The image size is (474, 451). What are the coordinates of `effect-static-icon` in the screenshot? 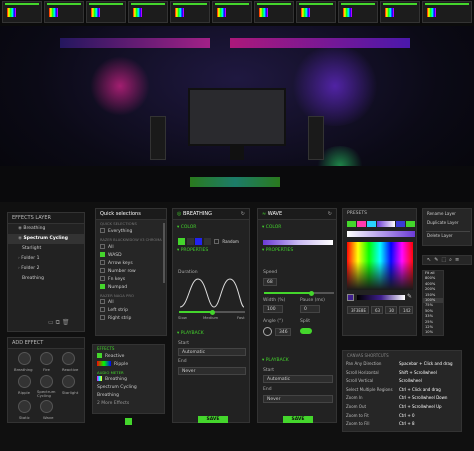 It's located at (24, 406).